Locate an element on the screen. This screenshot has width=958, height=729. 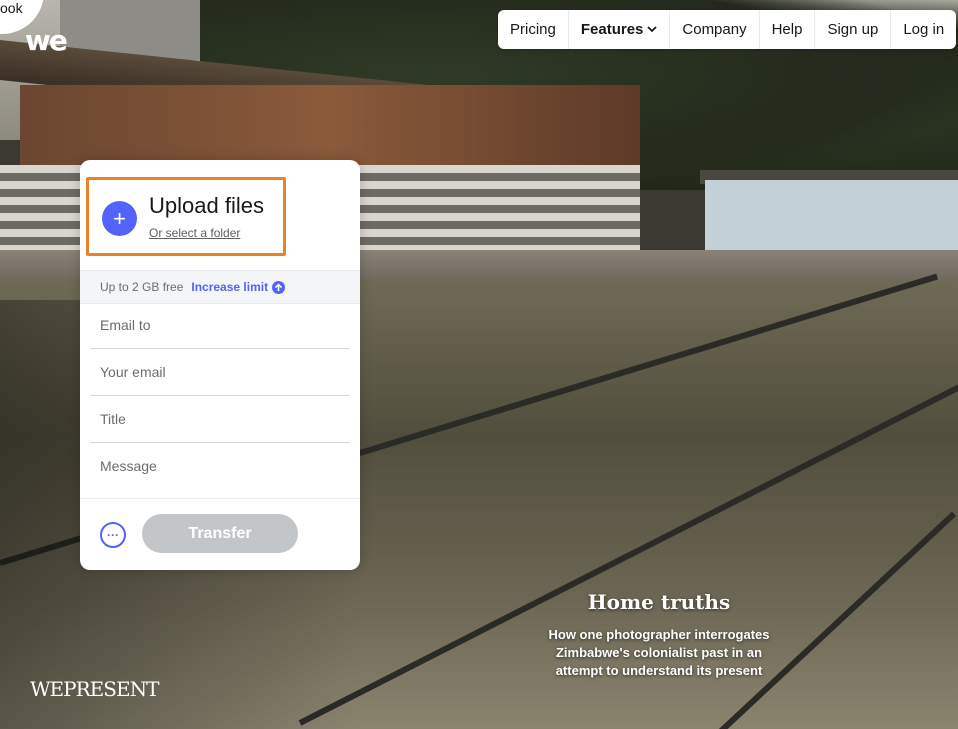
increase-limit-link: Increase limit is located at coordinates (229, 287).